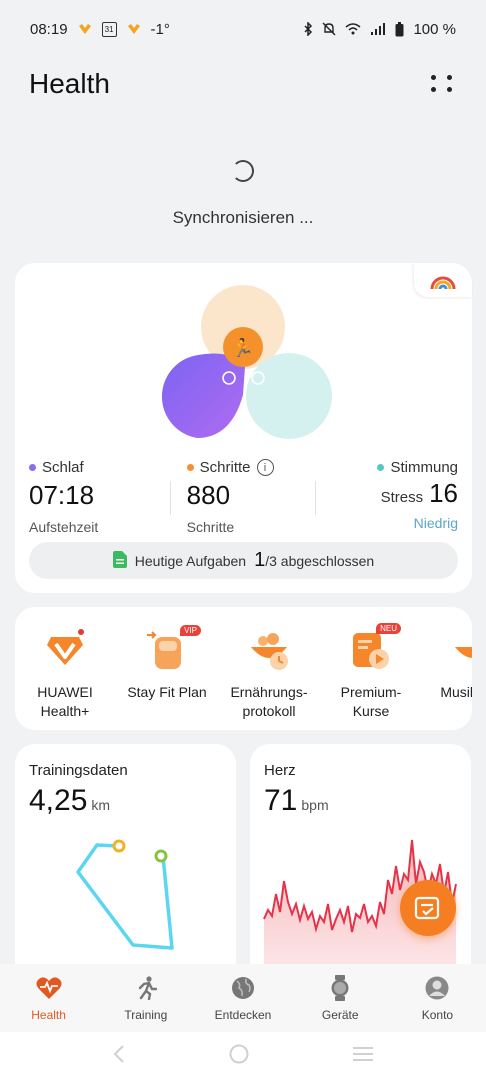  Describe the element at coordinates (119, 1056) in the screenshot. I see `back-icon` at that location.